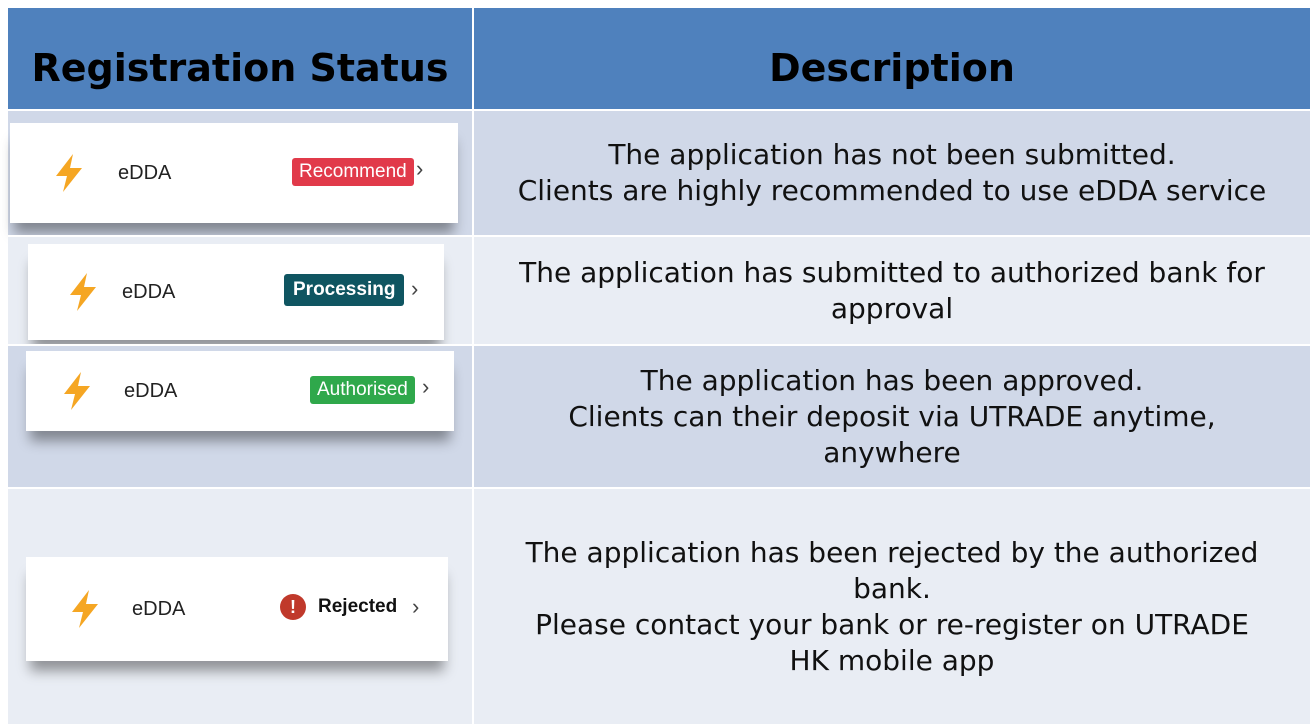  What do you see at coordinates (353, 172) in the screenshot?
I see `status-badge-recommend: Recommend` at bounding box center [353, 172].